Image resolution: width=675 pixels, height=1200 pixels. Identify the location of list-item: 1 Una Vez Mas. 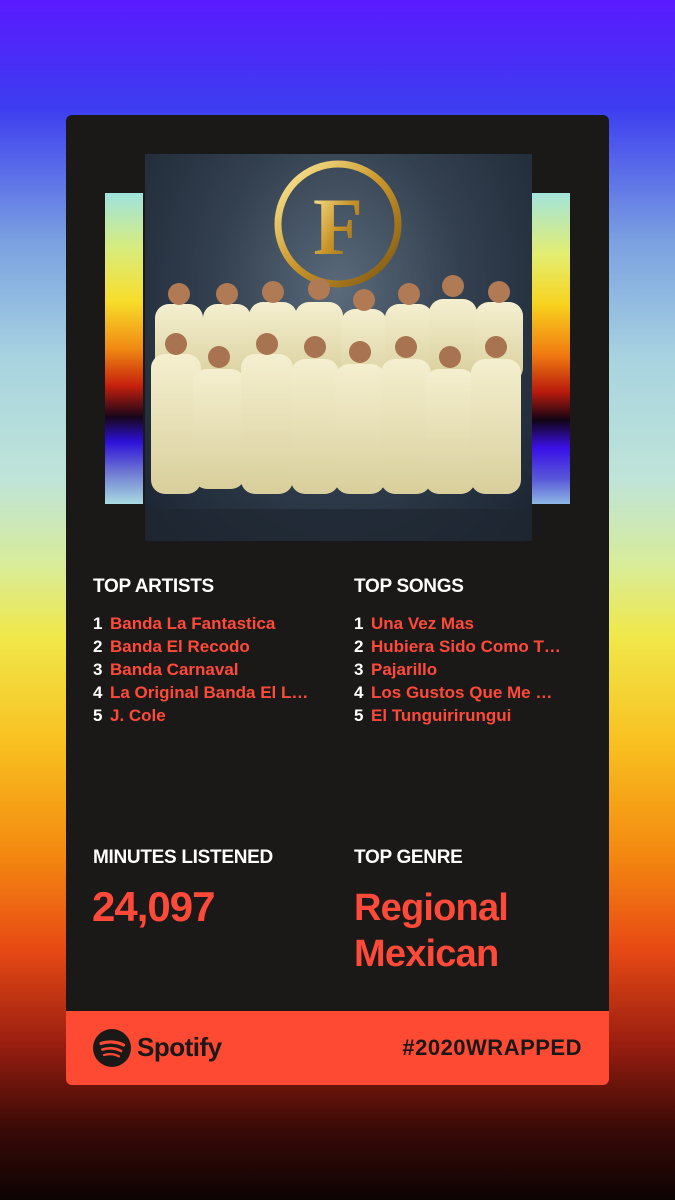
(471, 623).